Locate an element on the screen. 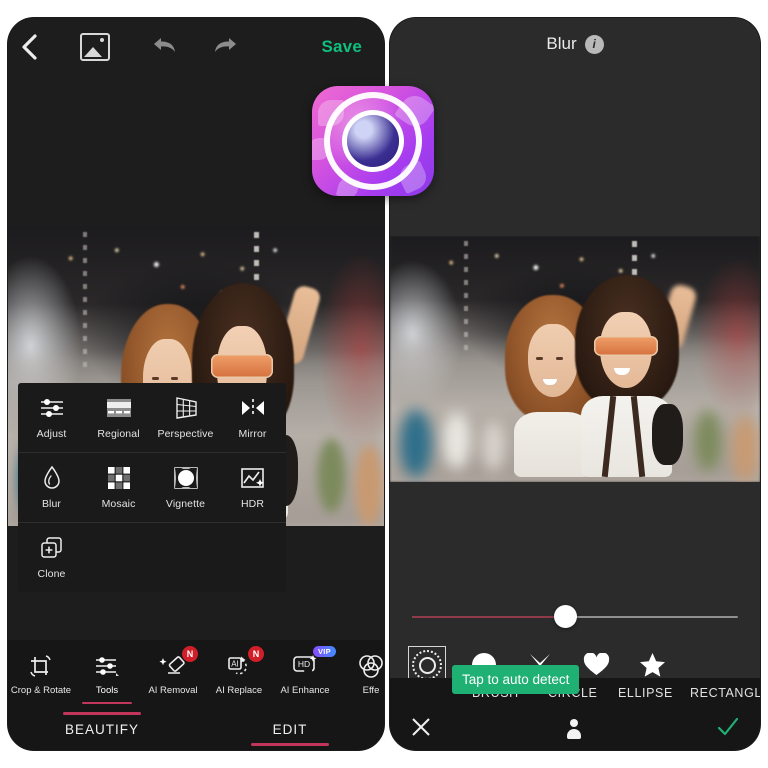 The image size is (768, 768). tool-label: Clone is located at coordinates (51, 574).